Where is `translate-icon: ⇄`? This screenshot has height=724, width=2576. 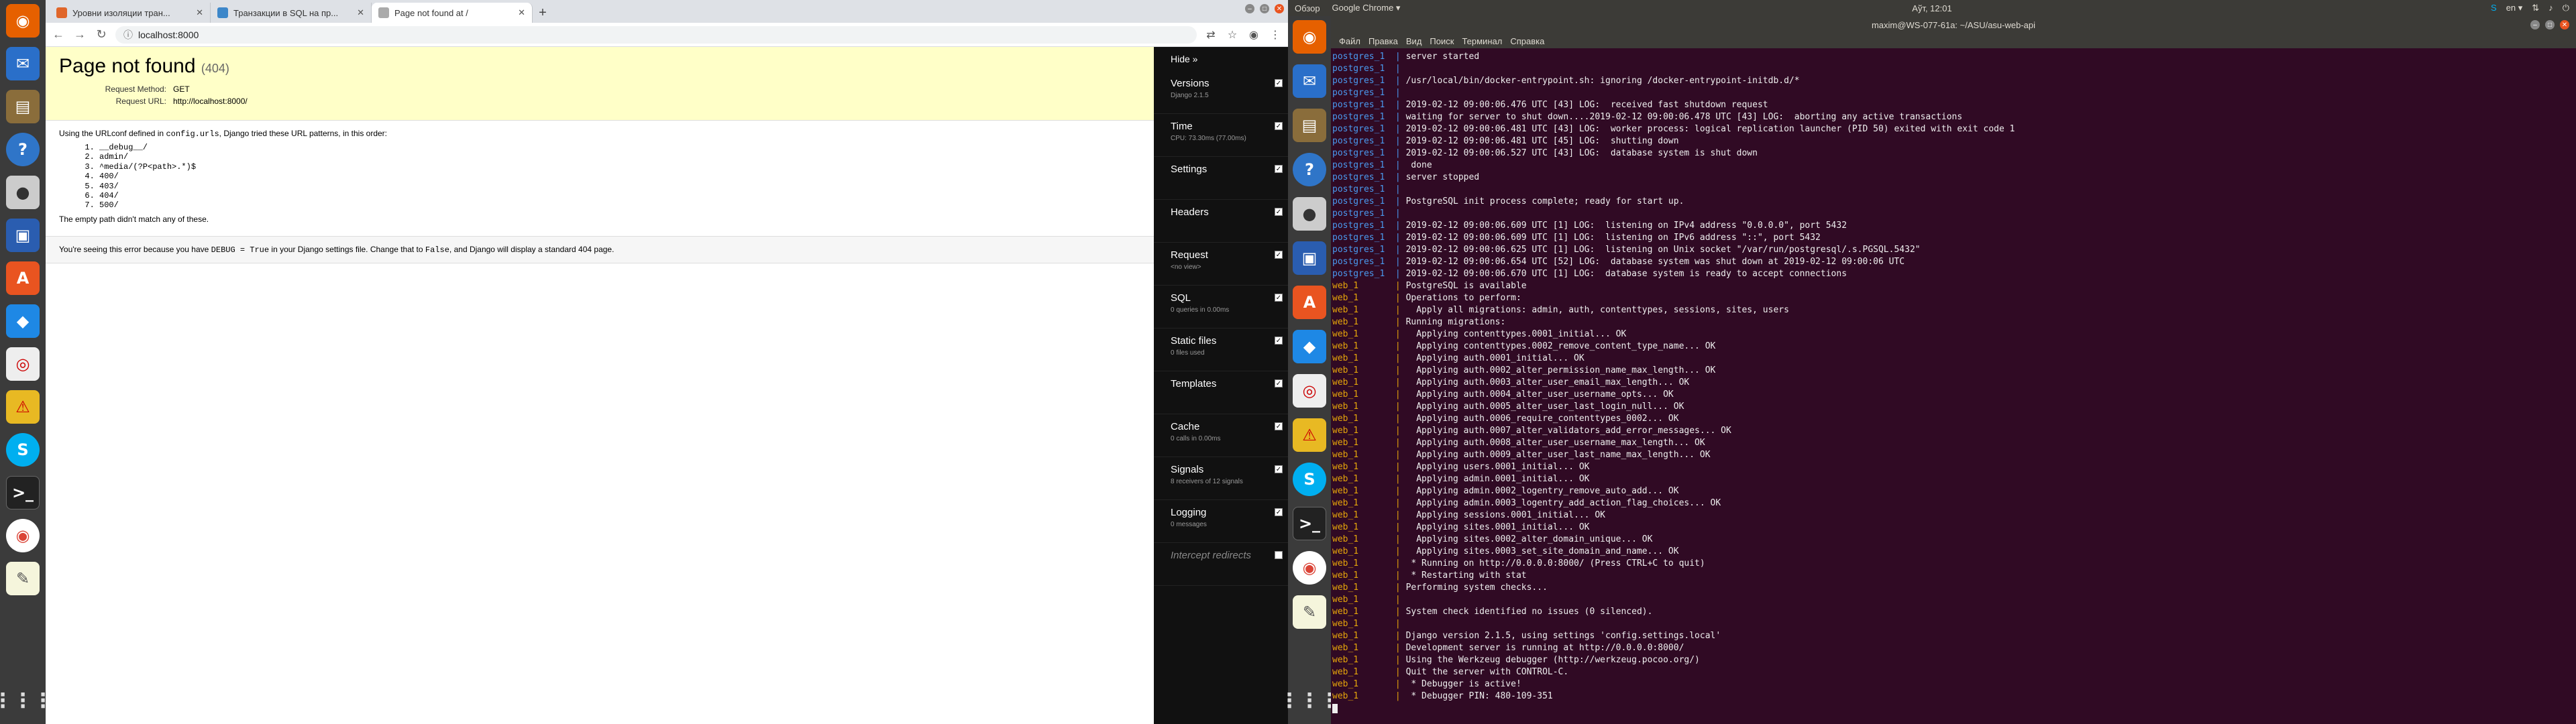 translate-icon: ⇄ is located at coordinates (1210, 35).